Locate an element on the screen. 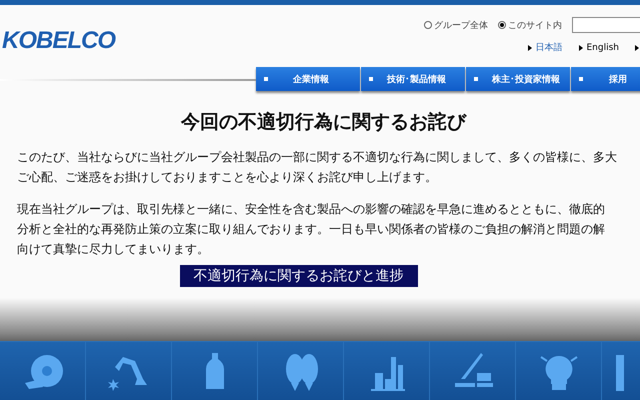 The image size is (640, 400). progress-link-button: 不適切行為に関するお詫びと進捗 is located at coordinates (299, 276).